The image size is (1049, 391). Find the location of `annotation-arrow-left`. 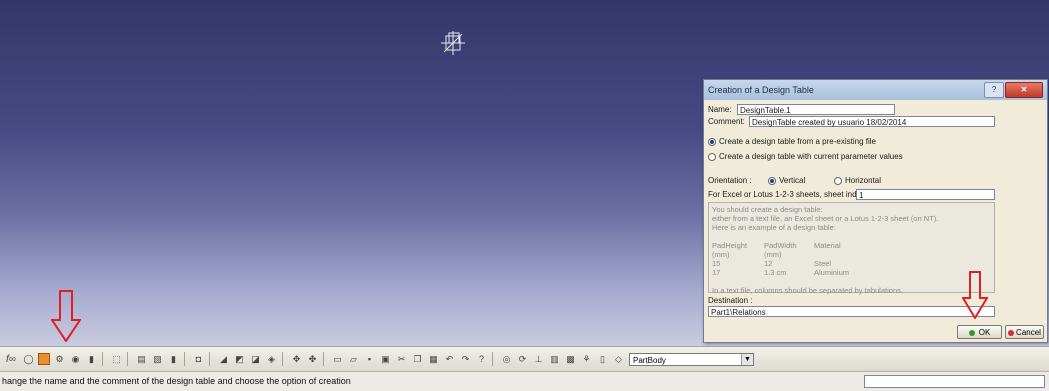

annotation-arrow-left is located at coordinates (66, 316).